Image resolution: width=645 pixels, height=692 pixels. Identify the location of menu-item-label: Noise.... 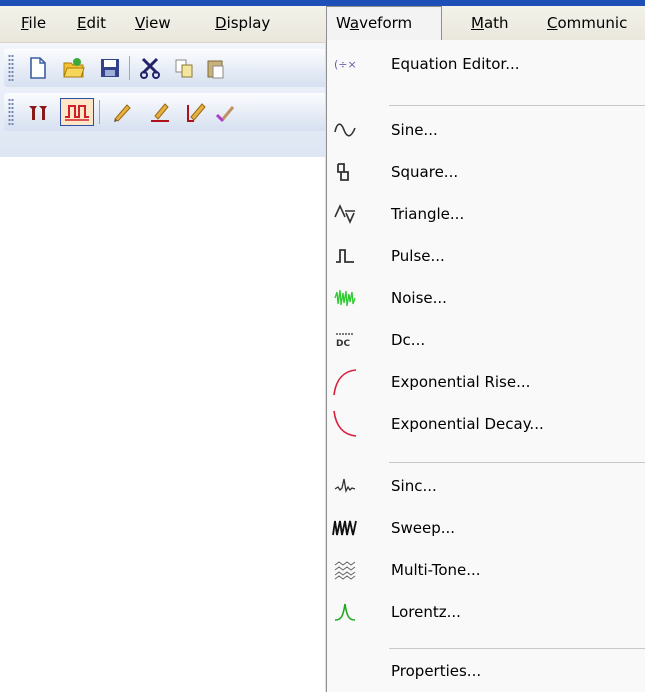
(419, 298).